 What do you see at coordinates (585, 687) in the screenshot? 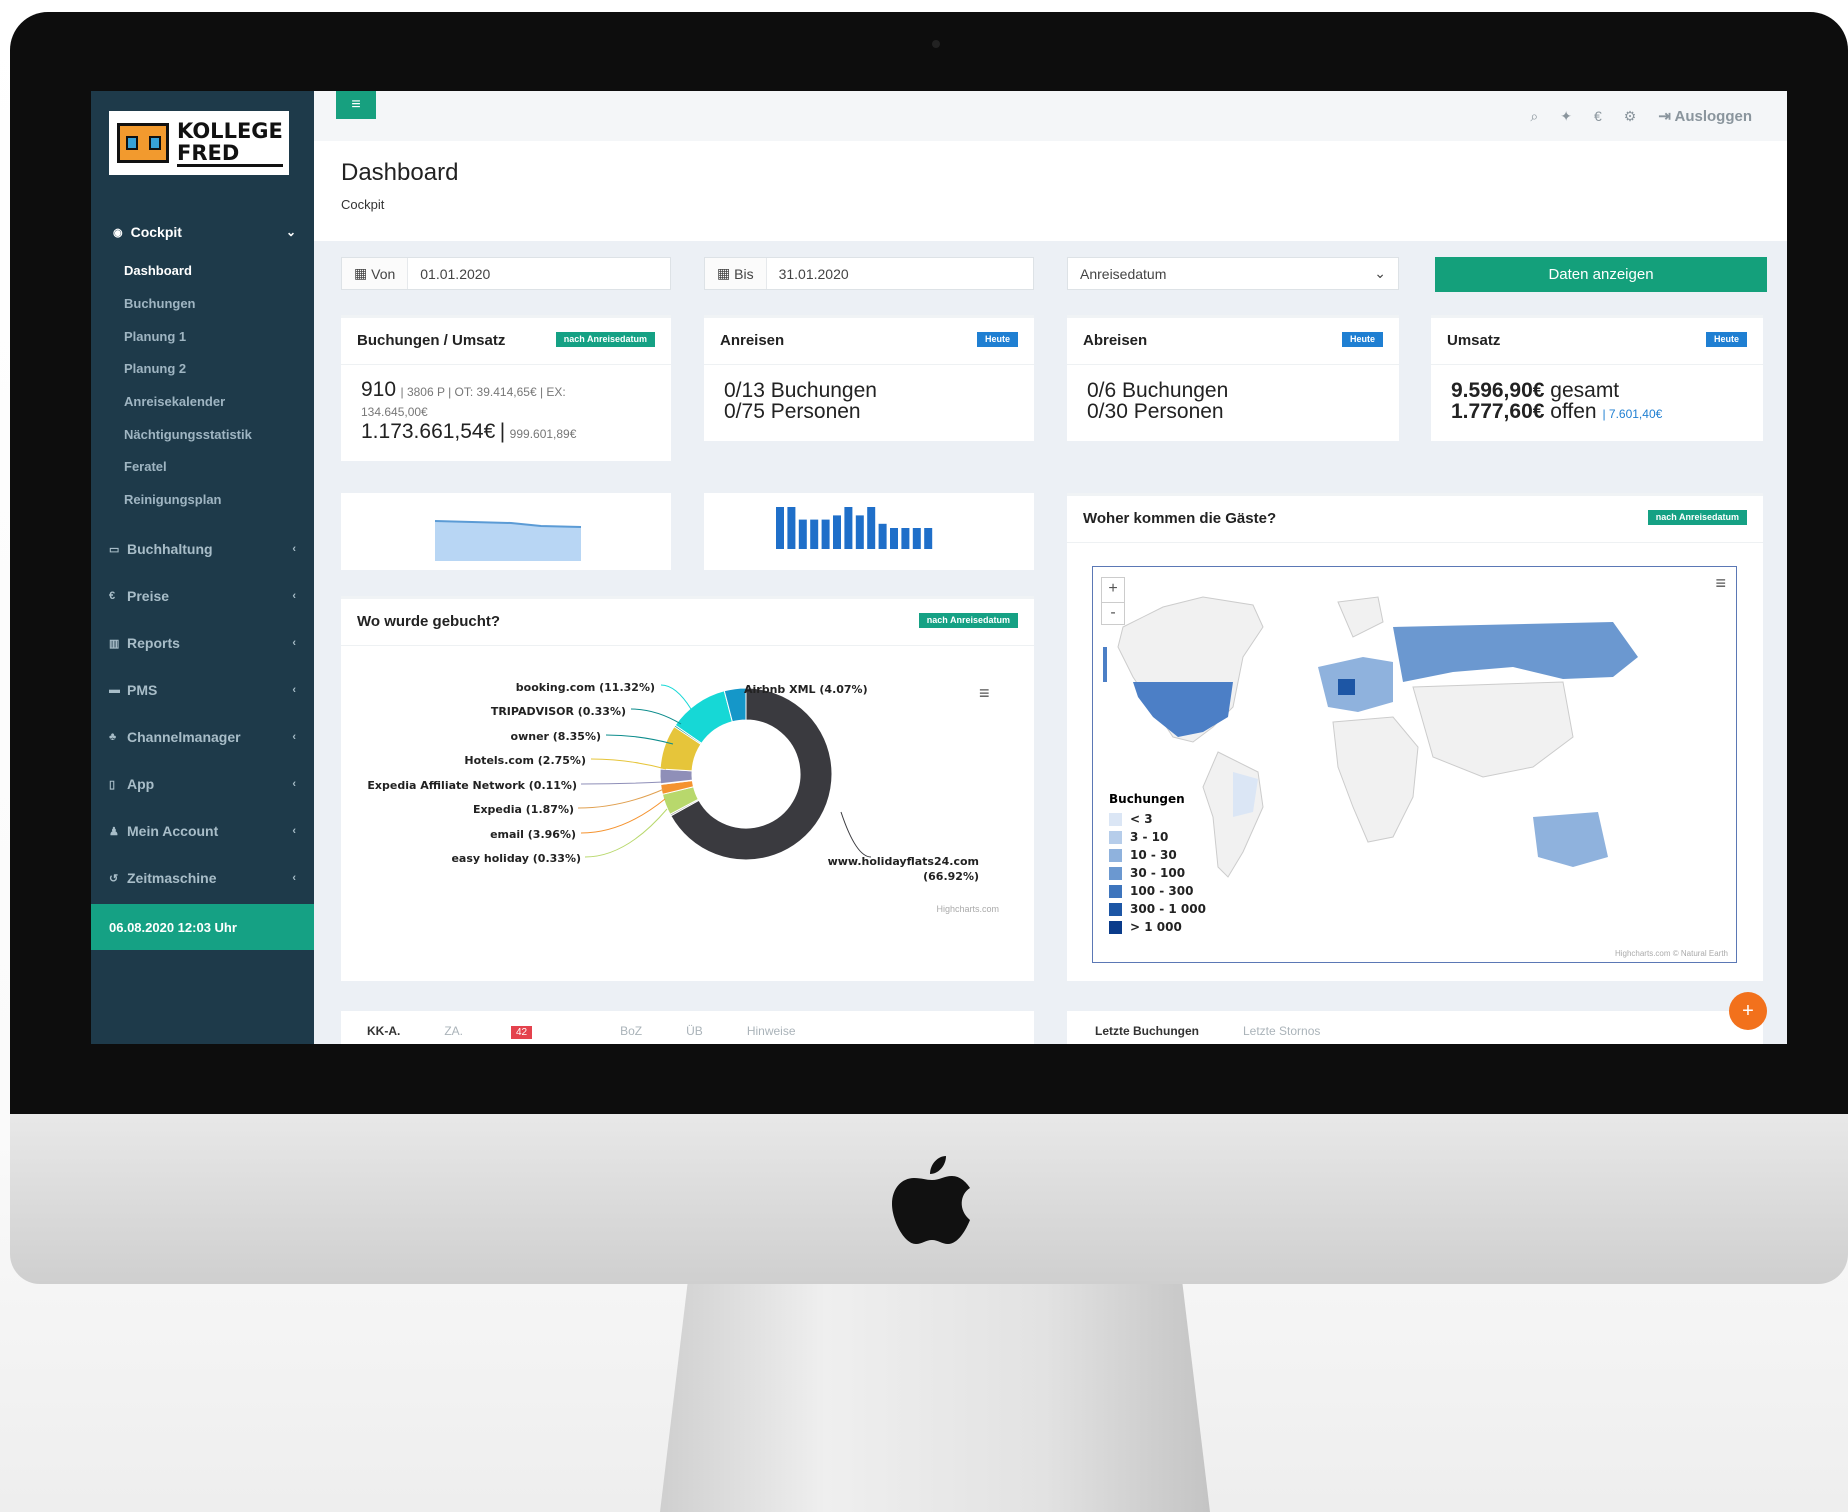
I see `label-booking: booking.com (11.32%)` at bounding box center [585, 687].